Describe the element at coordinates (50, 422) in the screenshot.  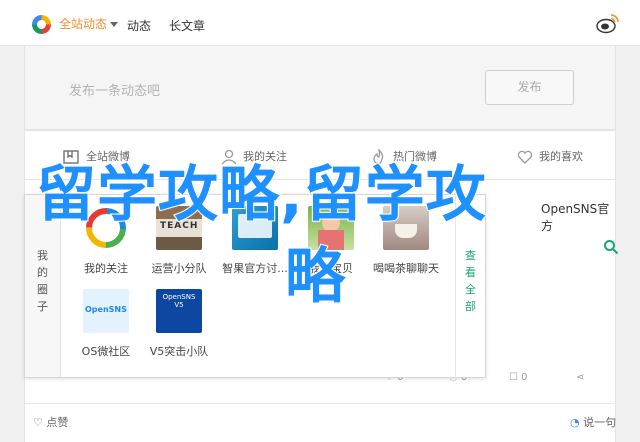
I see `like-button: ♡ 点赞` at that location.